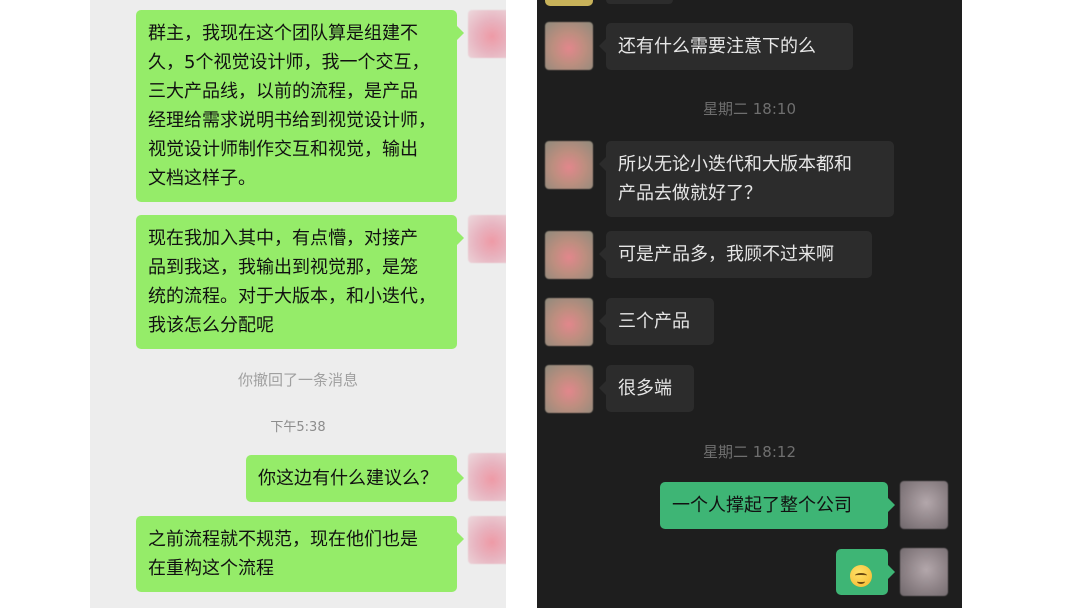 The image size is (1080, 608). What do you see at coordinates (297, 380) in the screenshot?
I see `recall-notice: 你撤回了一条消息` at bounding box center [297, 380].